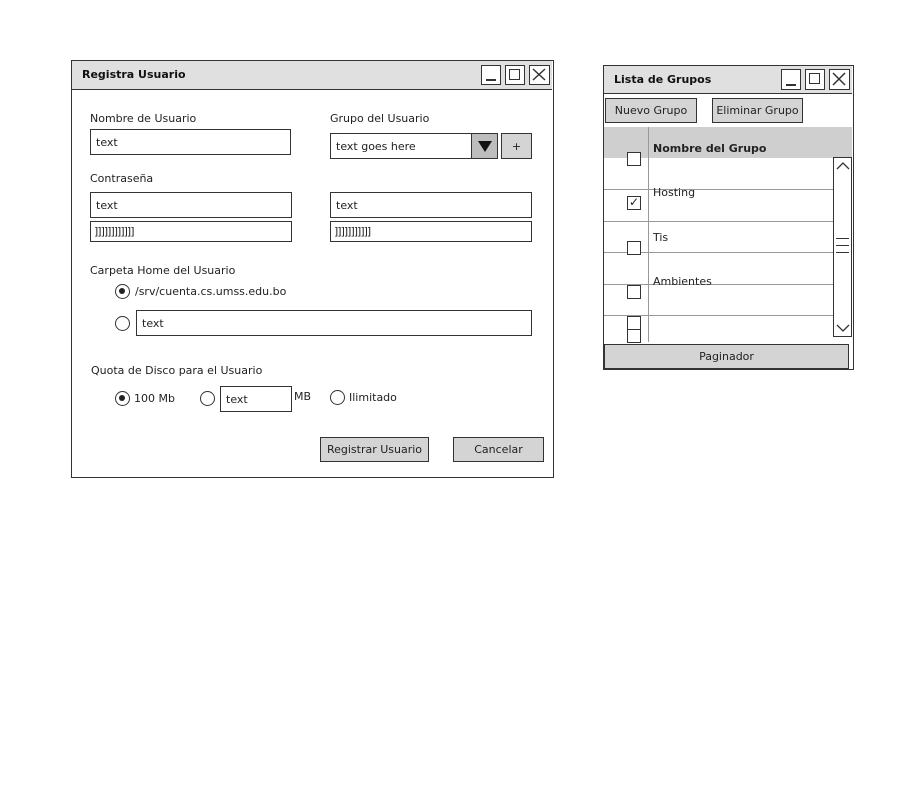 This screenshot has height=788, width=924. What do you see at coordinates (634, 203) in the screenshot?
I see `row-checkbox-hosting: ✓` at bounding box center [634, 203].